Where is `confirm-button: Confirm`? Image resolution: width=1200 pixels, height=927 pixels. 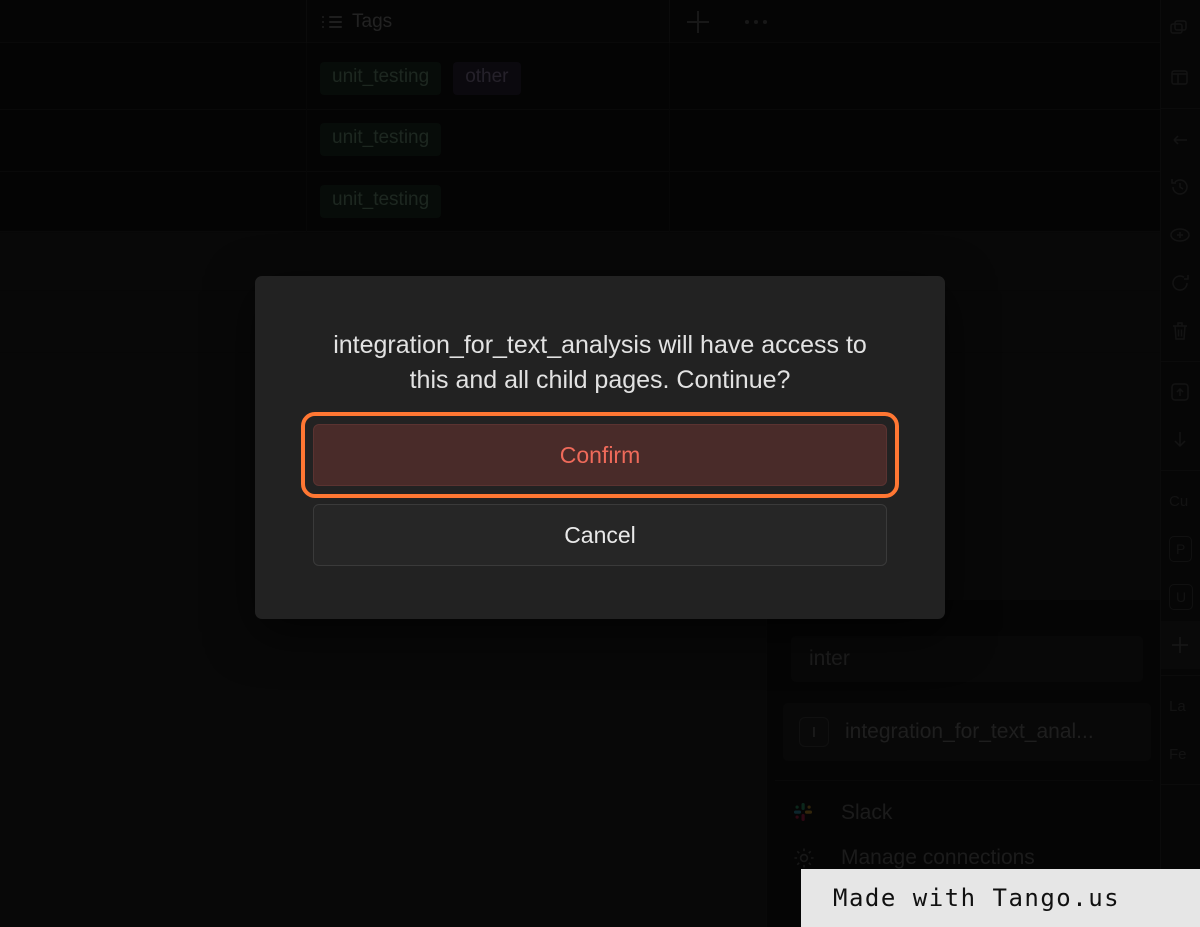 confirm-button: Confirm is located at coordinates (600, 455).